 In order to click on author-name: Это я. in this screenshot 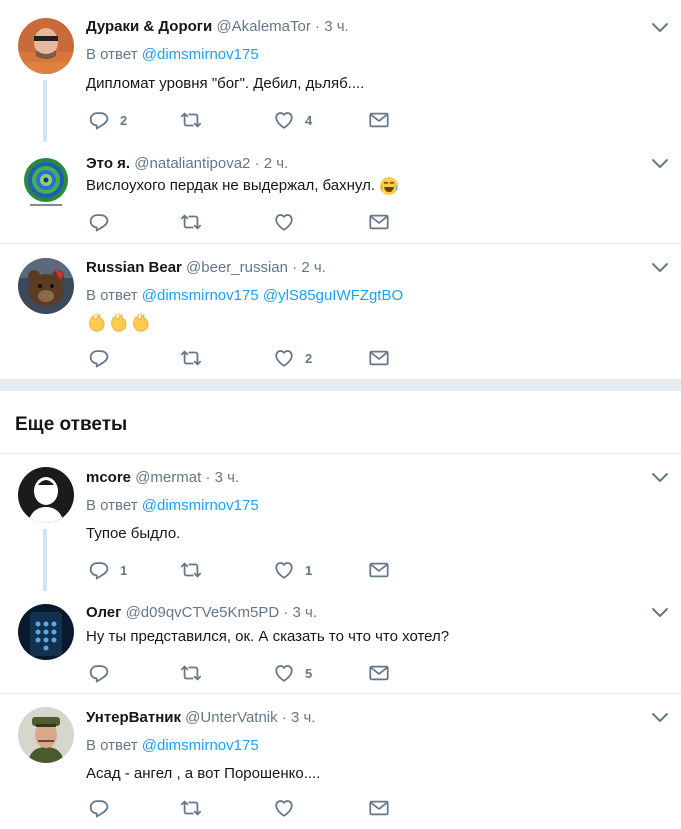, I will do `click(108, 163)`.